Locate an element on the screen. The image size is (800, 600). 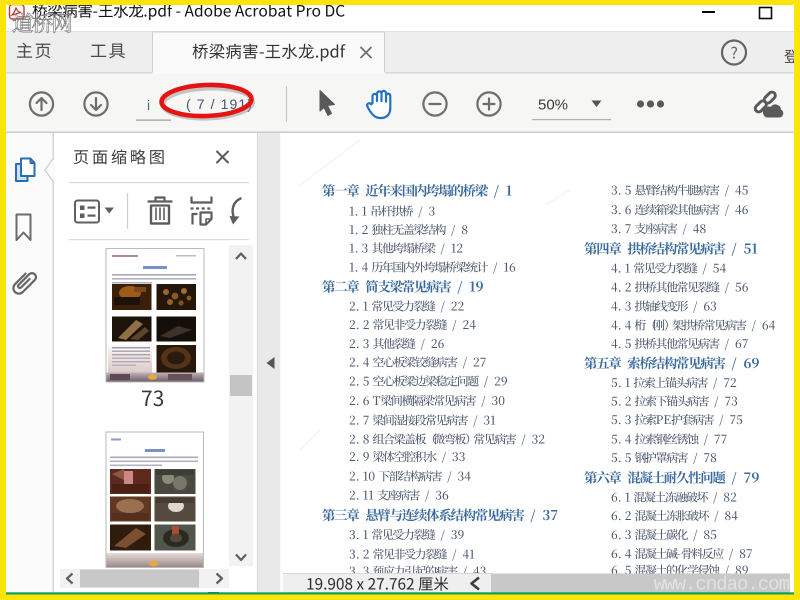
svg-text: 50% is located at coordinates (553, 105).